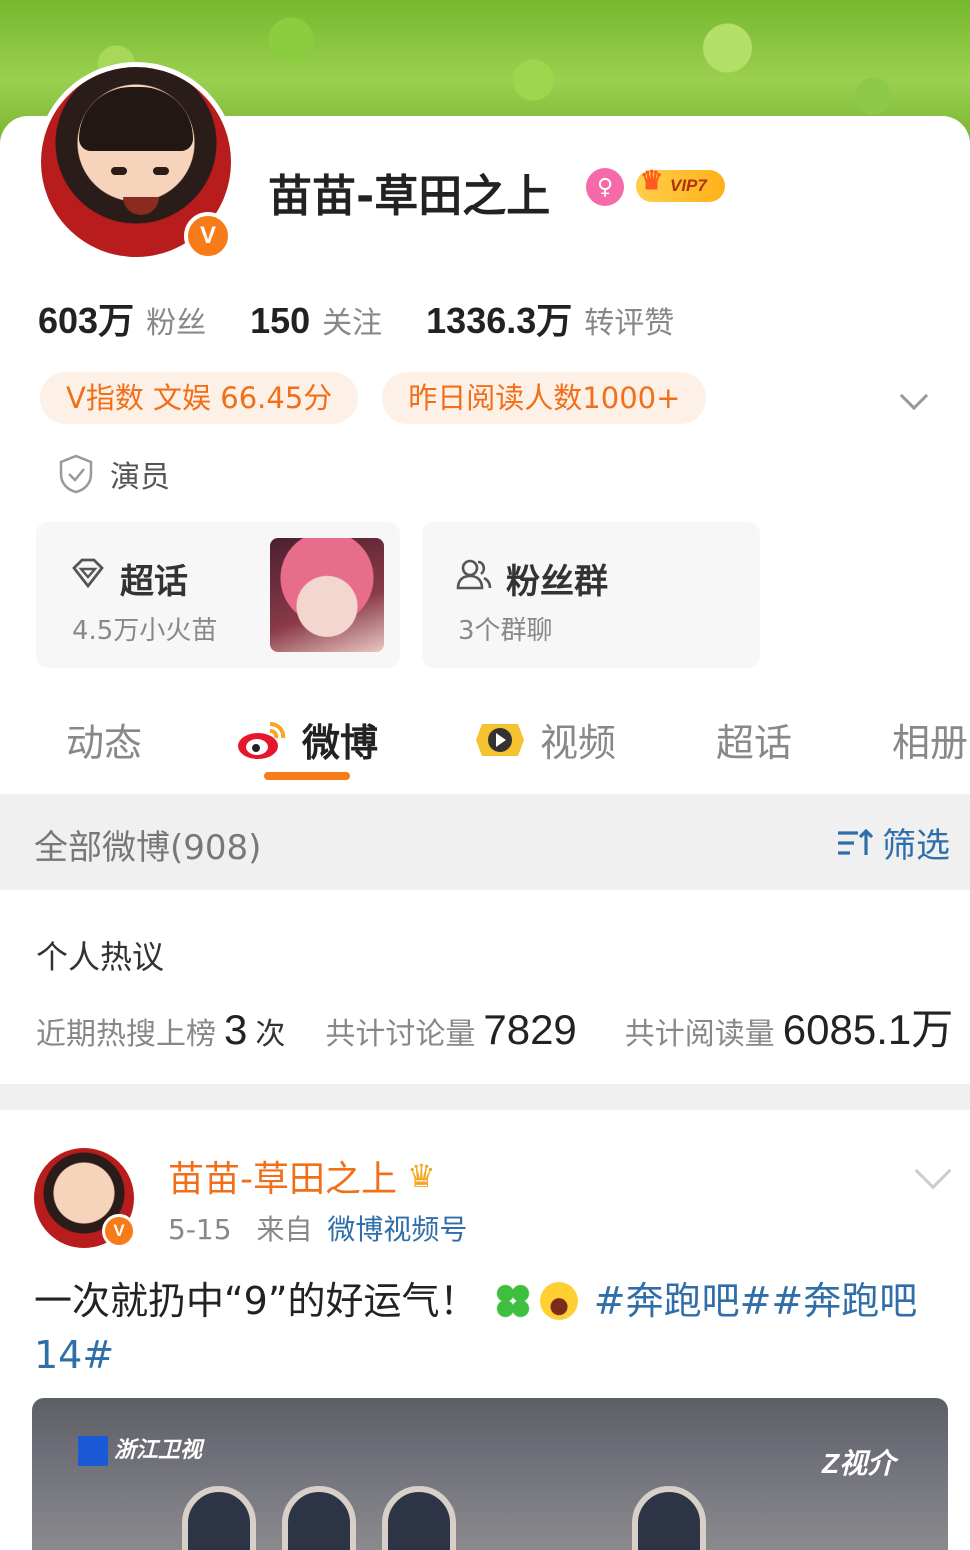  I want to click on v-index-pill: V指数 文娱 66.45分, so click(199, 398).